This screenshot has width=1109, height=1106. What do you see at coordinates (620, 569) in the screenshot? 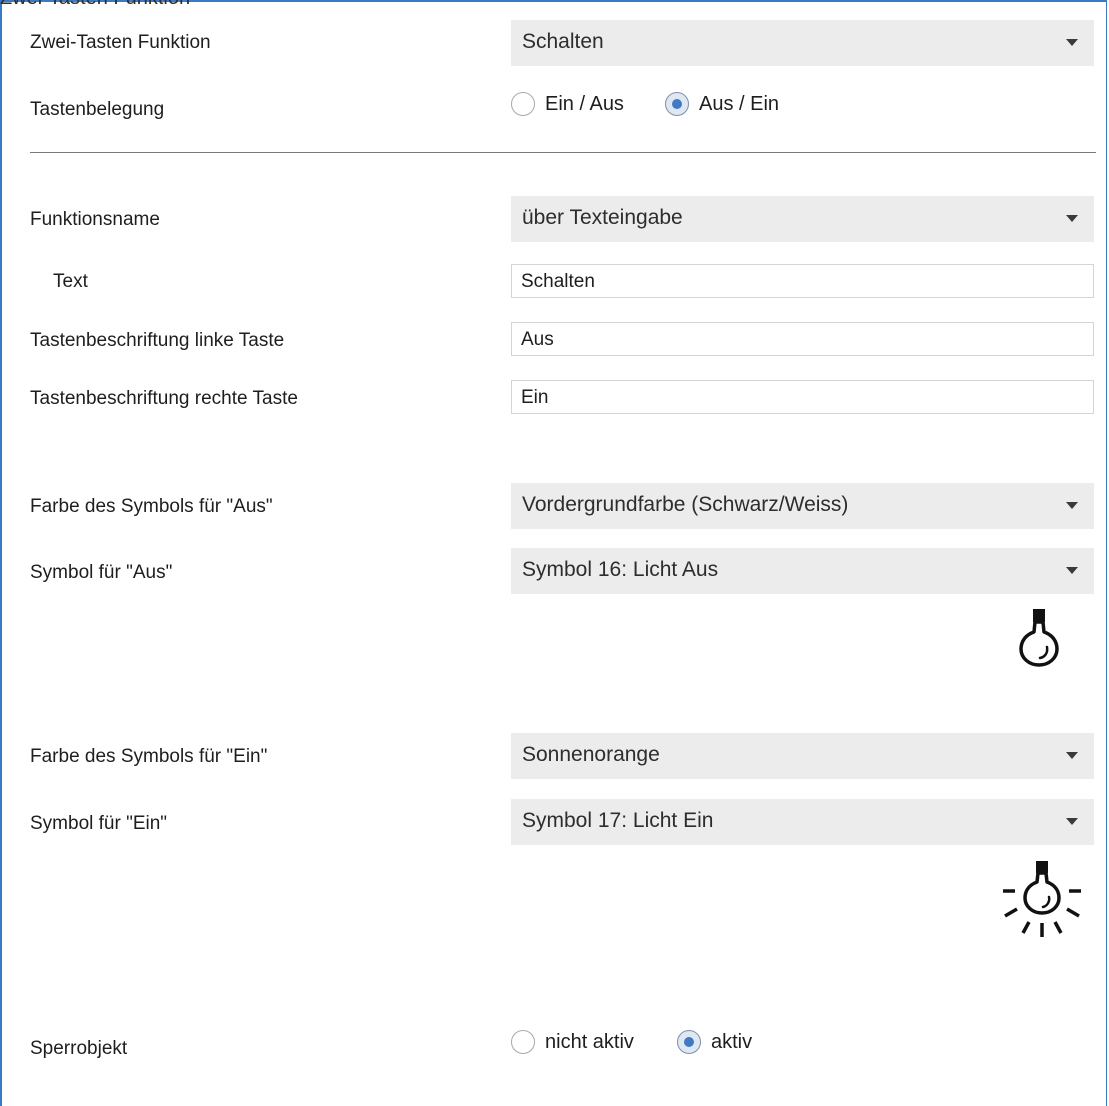
I see `symbol-aus-value: Symbol 16: Licht Aus` at bounding box center [620, 569].